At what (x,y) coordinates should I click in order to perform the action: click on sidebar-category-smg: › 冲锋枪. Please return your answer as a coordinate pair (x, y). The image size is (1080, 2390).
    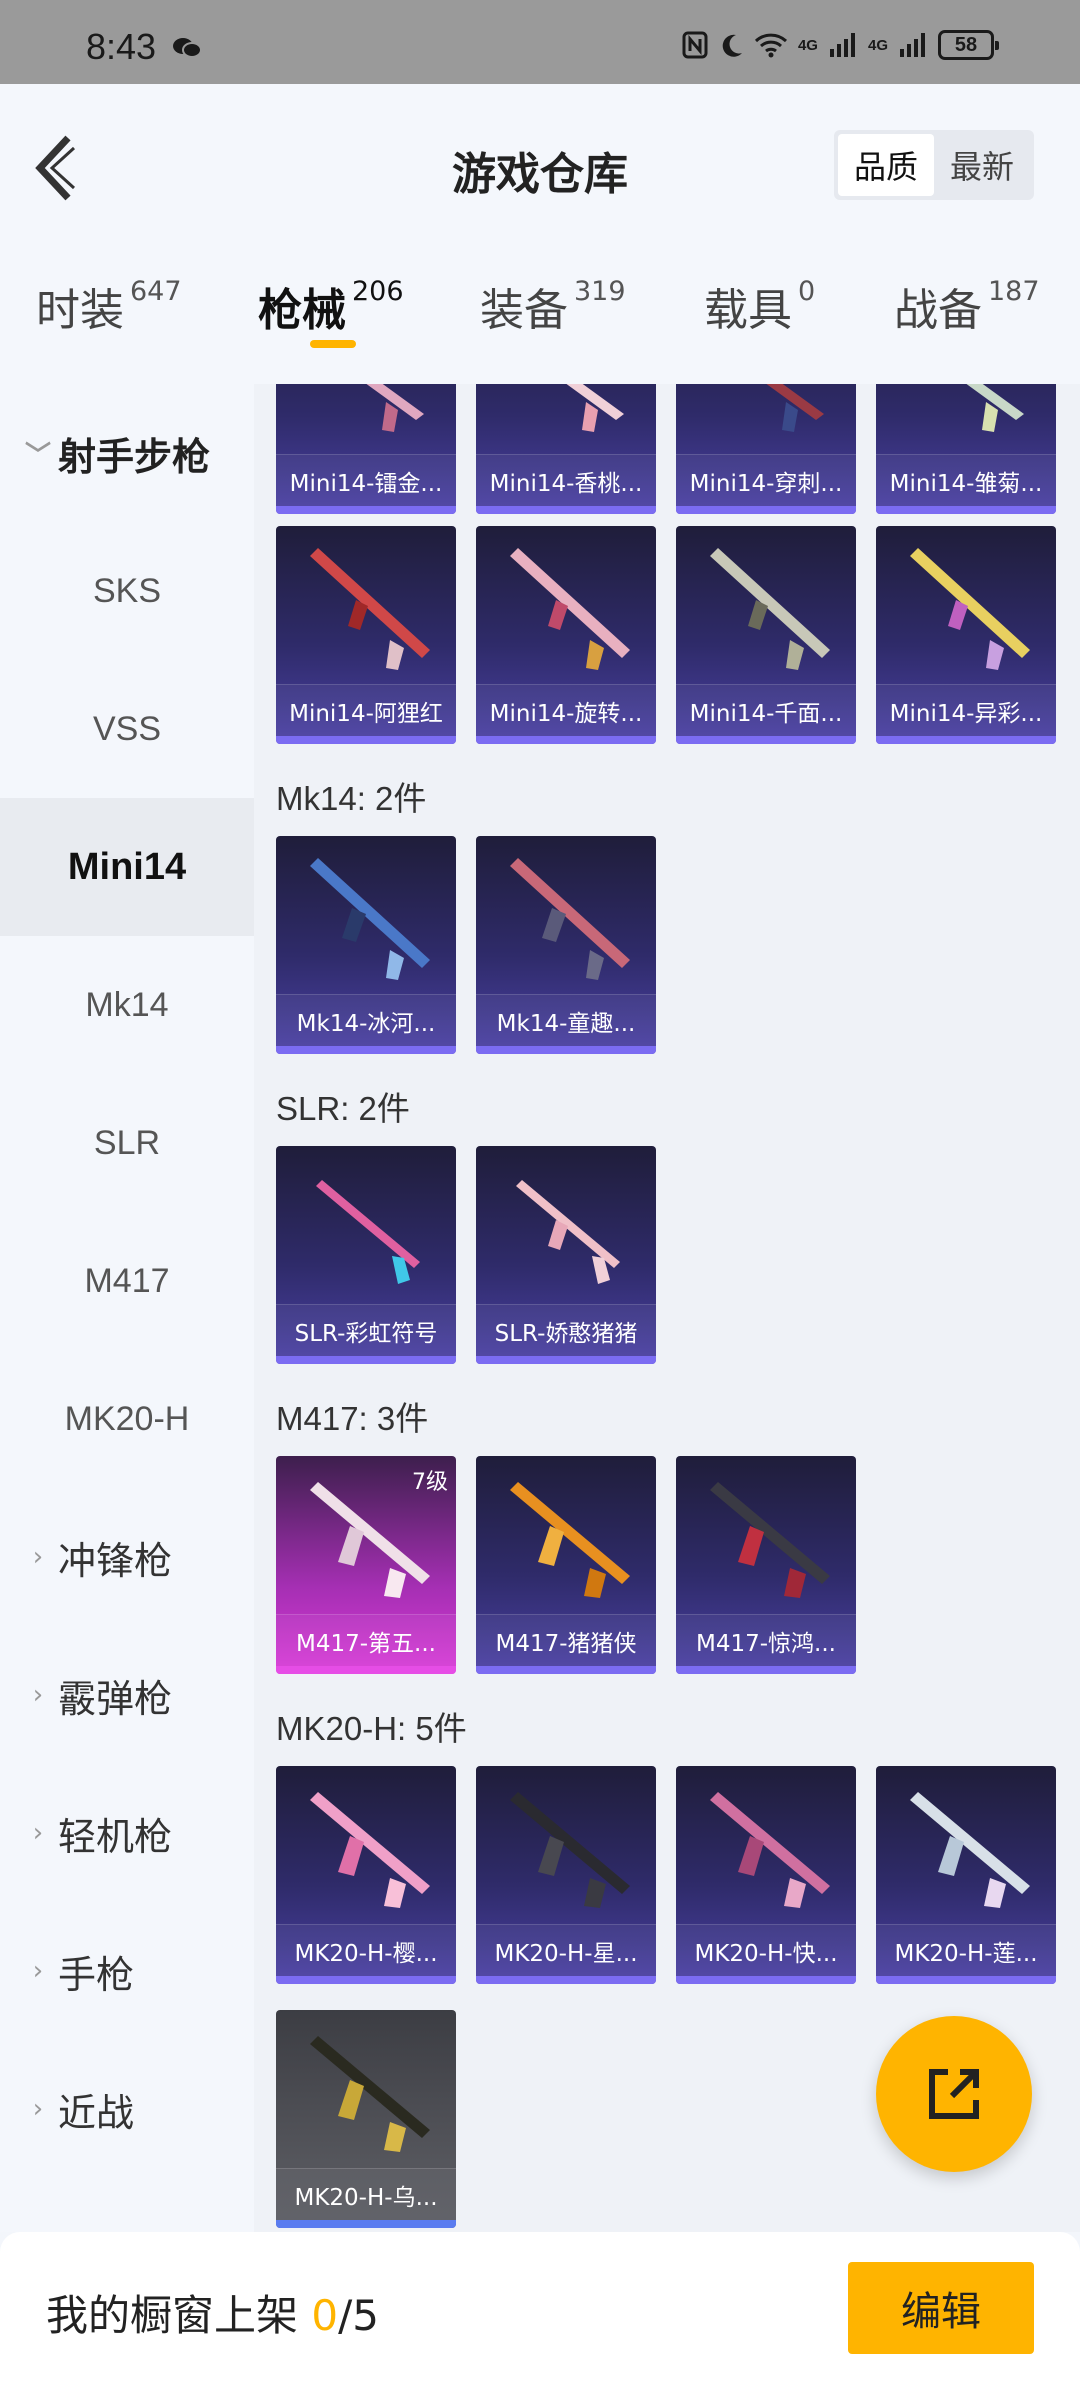
    Looking at the image, I should click on (127, 1557).